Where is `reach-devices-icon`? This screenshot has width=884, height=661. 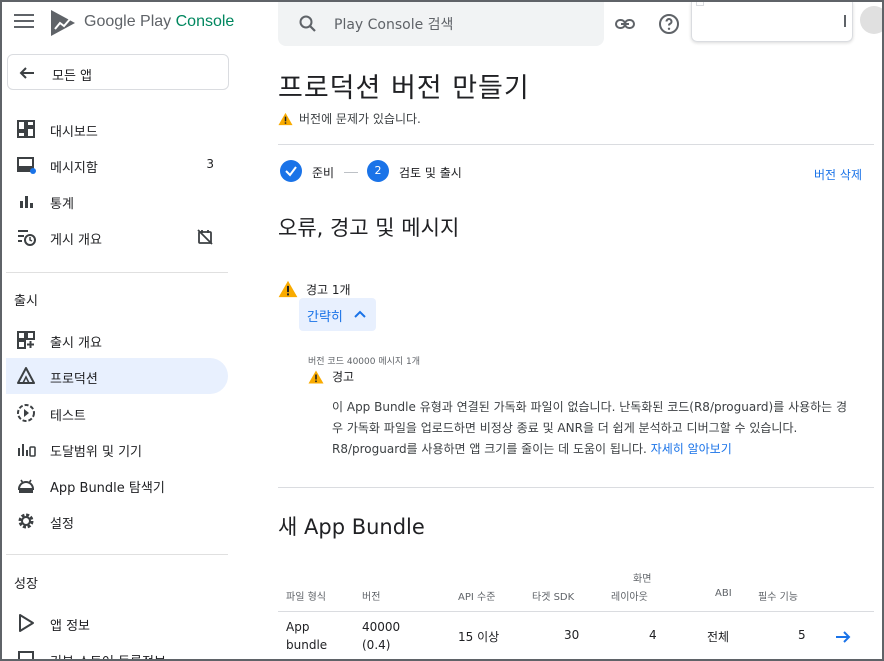
reach-devices-icon is located at coordinates (27, 450).